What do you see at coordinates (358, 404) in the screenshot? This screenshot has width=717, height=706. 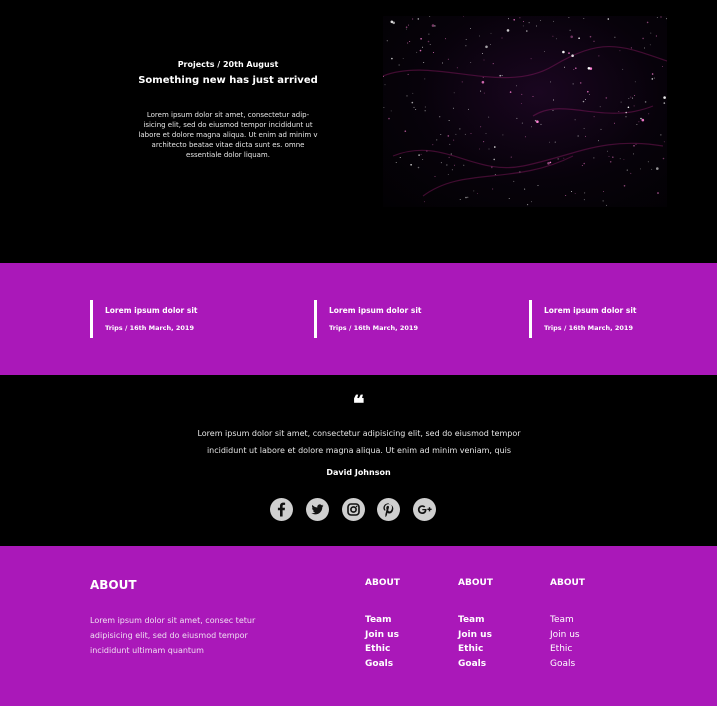 I see `quote-mark-icon: ❝` at bounding box center [358, 404].